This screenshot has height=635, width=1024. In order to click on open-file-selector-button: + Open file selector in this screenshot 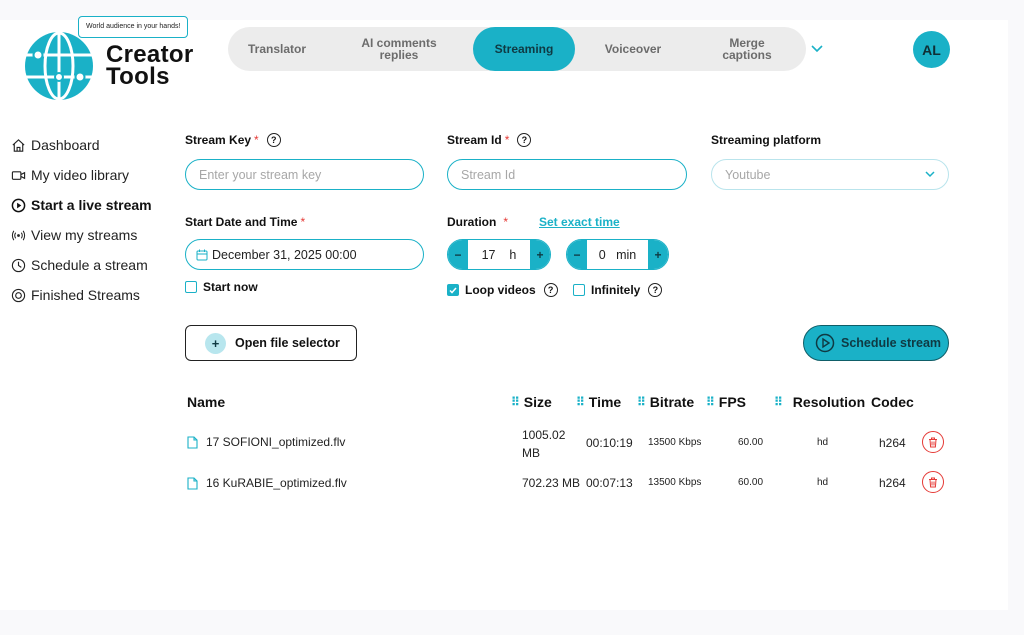, I will do `click(271, 343)`.